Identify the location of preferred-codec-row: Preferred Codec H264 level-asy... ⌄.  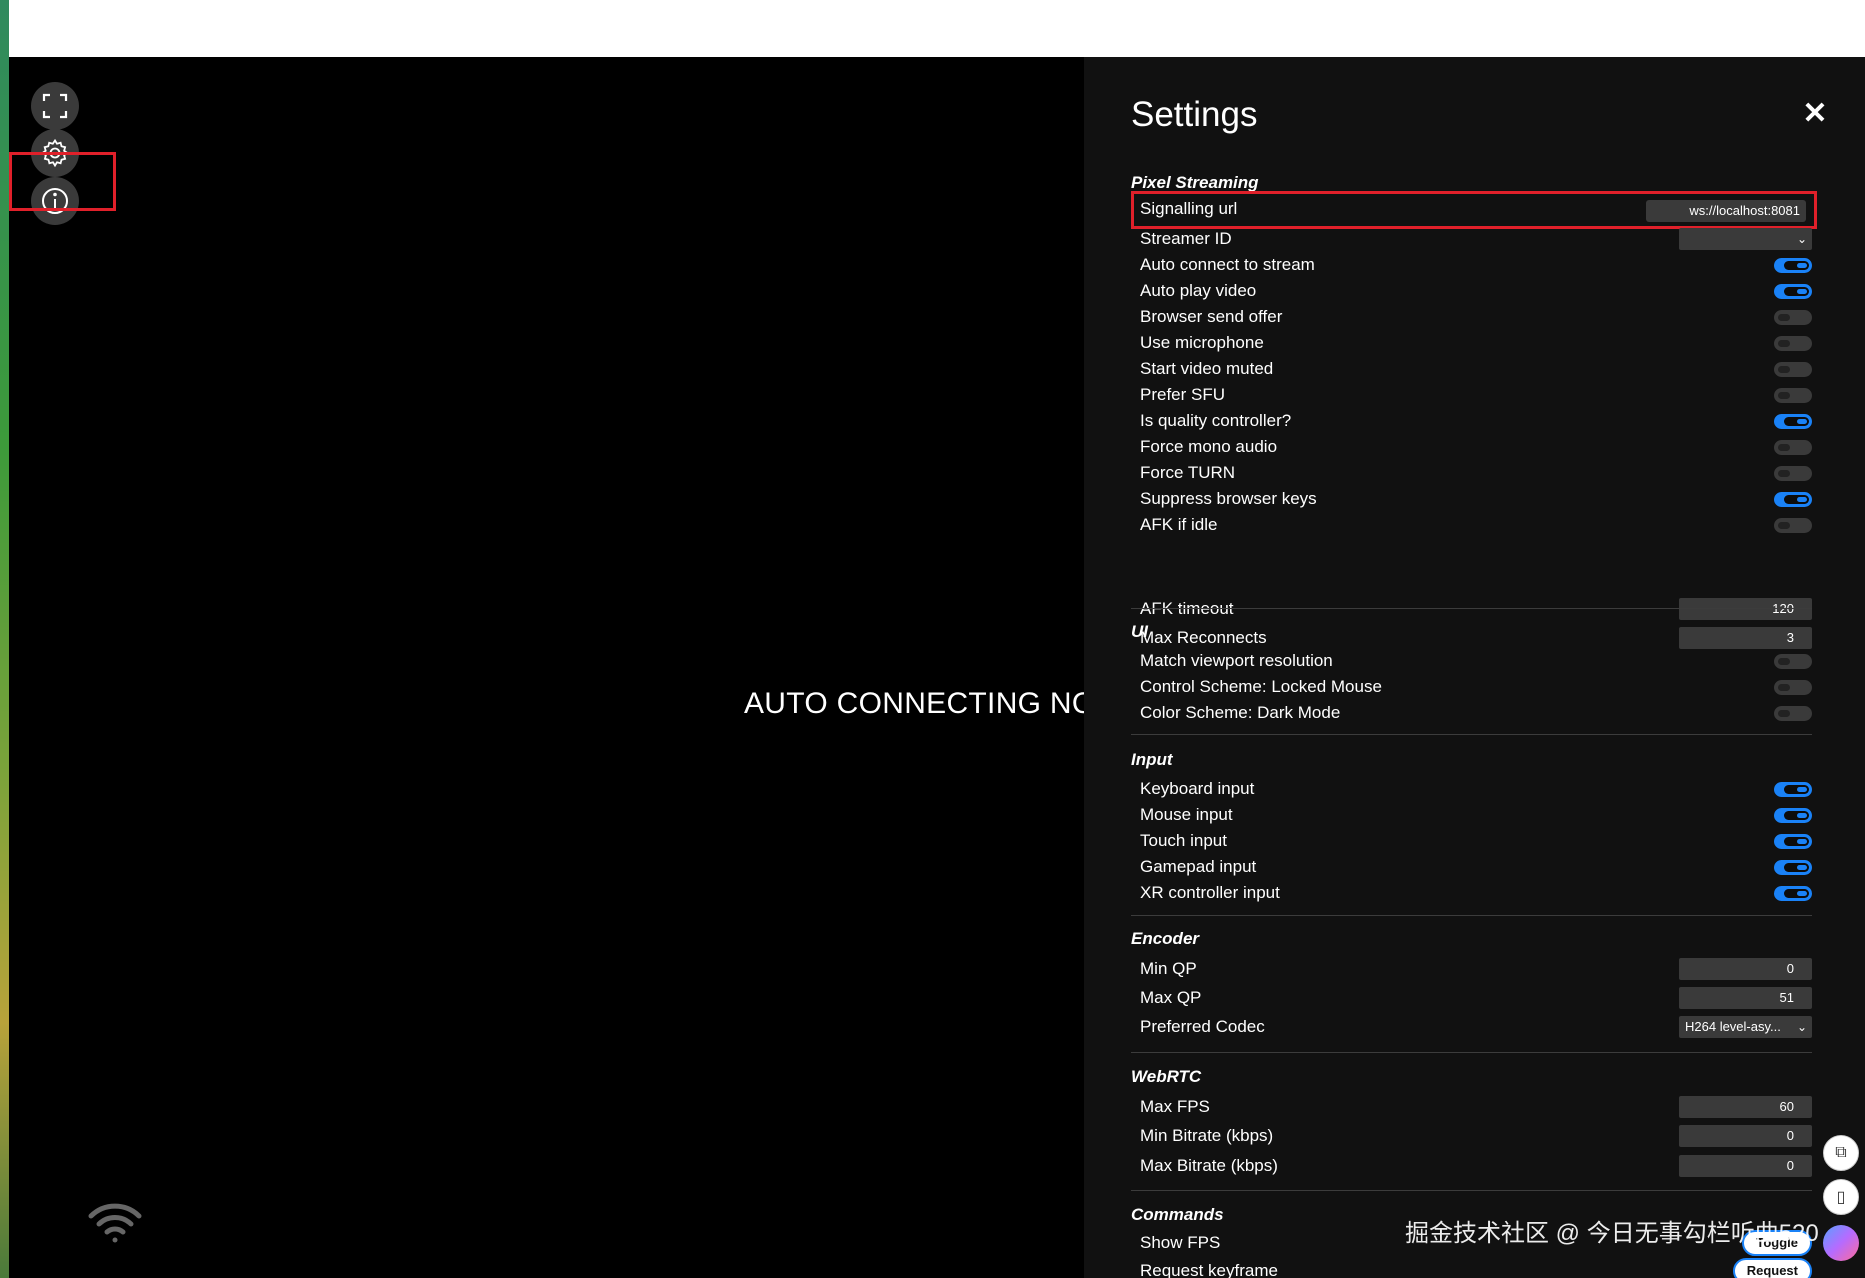
(1476, 1028).